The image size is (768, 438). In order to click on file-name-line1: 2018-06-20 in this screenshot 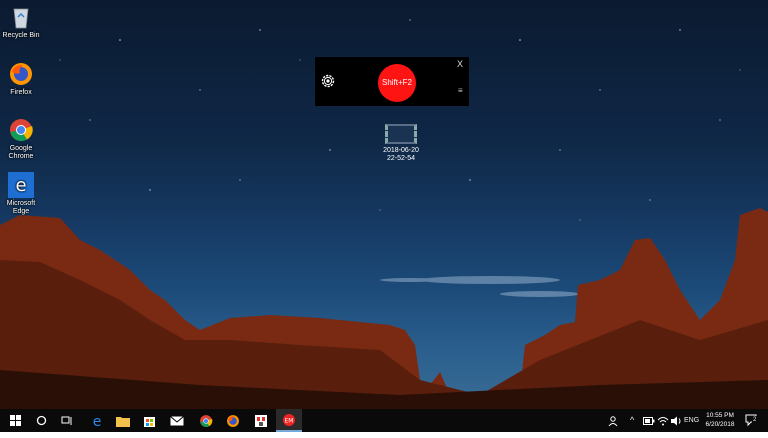, I will do `click(401, 150)`.